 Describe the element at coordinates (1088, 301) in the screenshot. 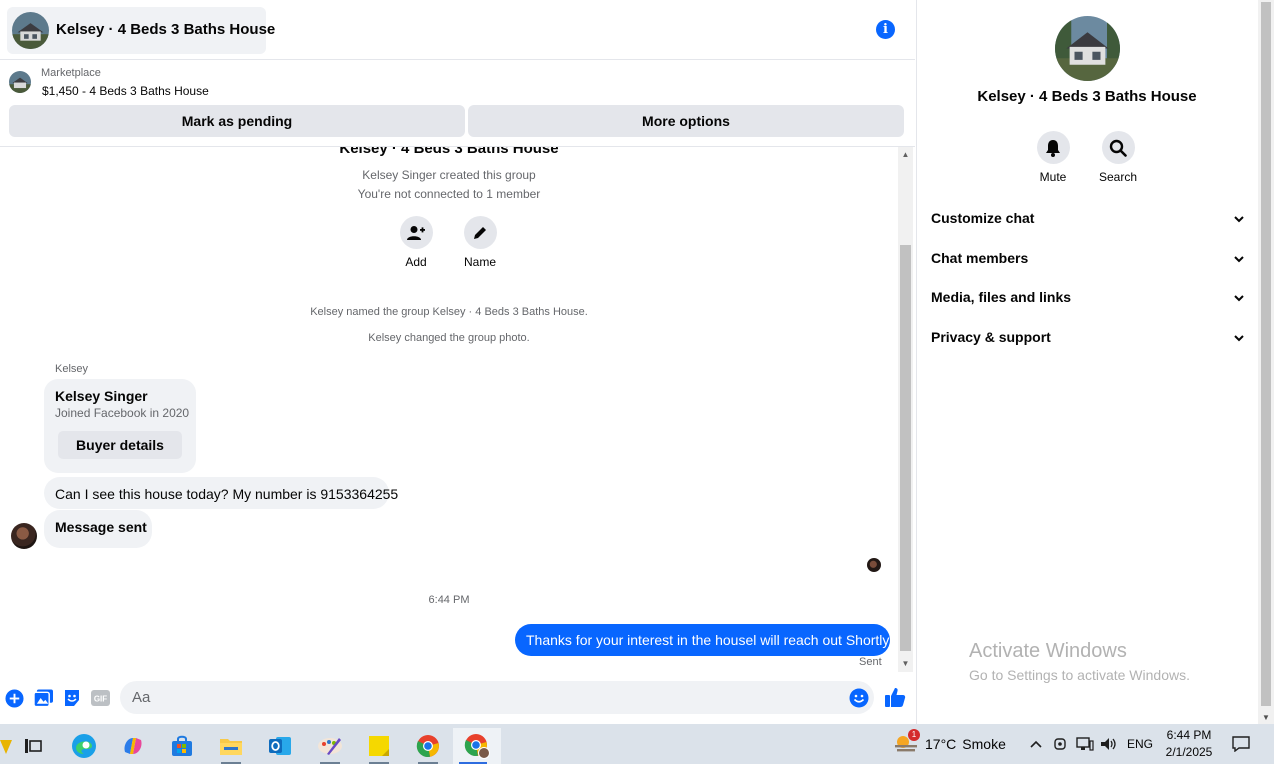

I see `media-files-links-section: Media, files and links` at that location.